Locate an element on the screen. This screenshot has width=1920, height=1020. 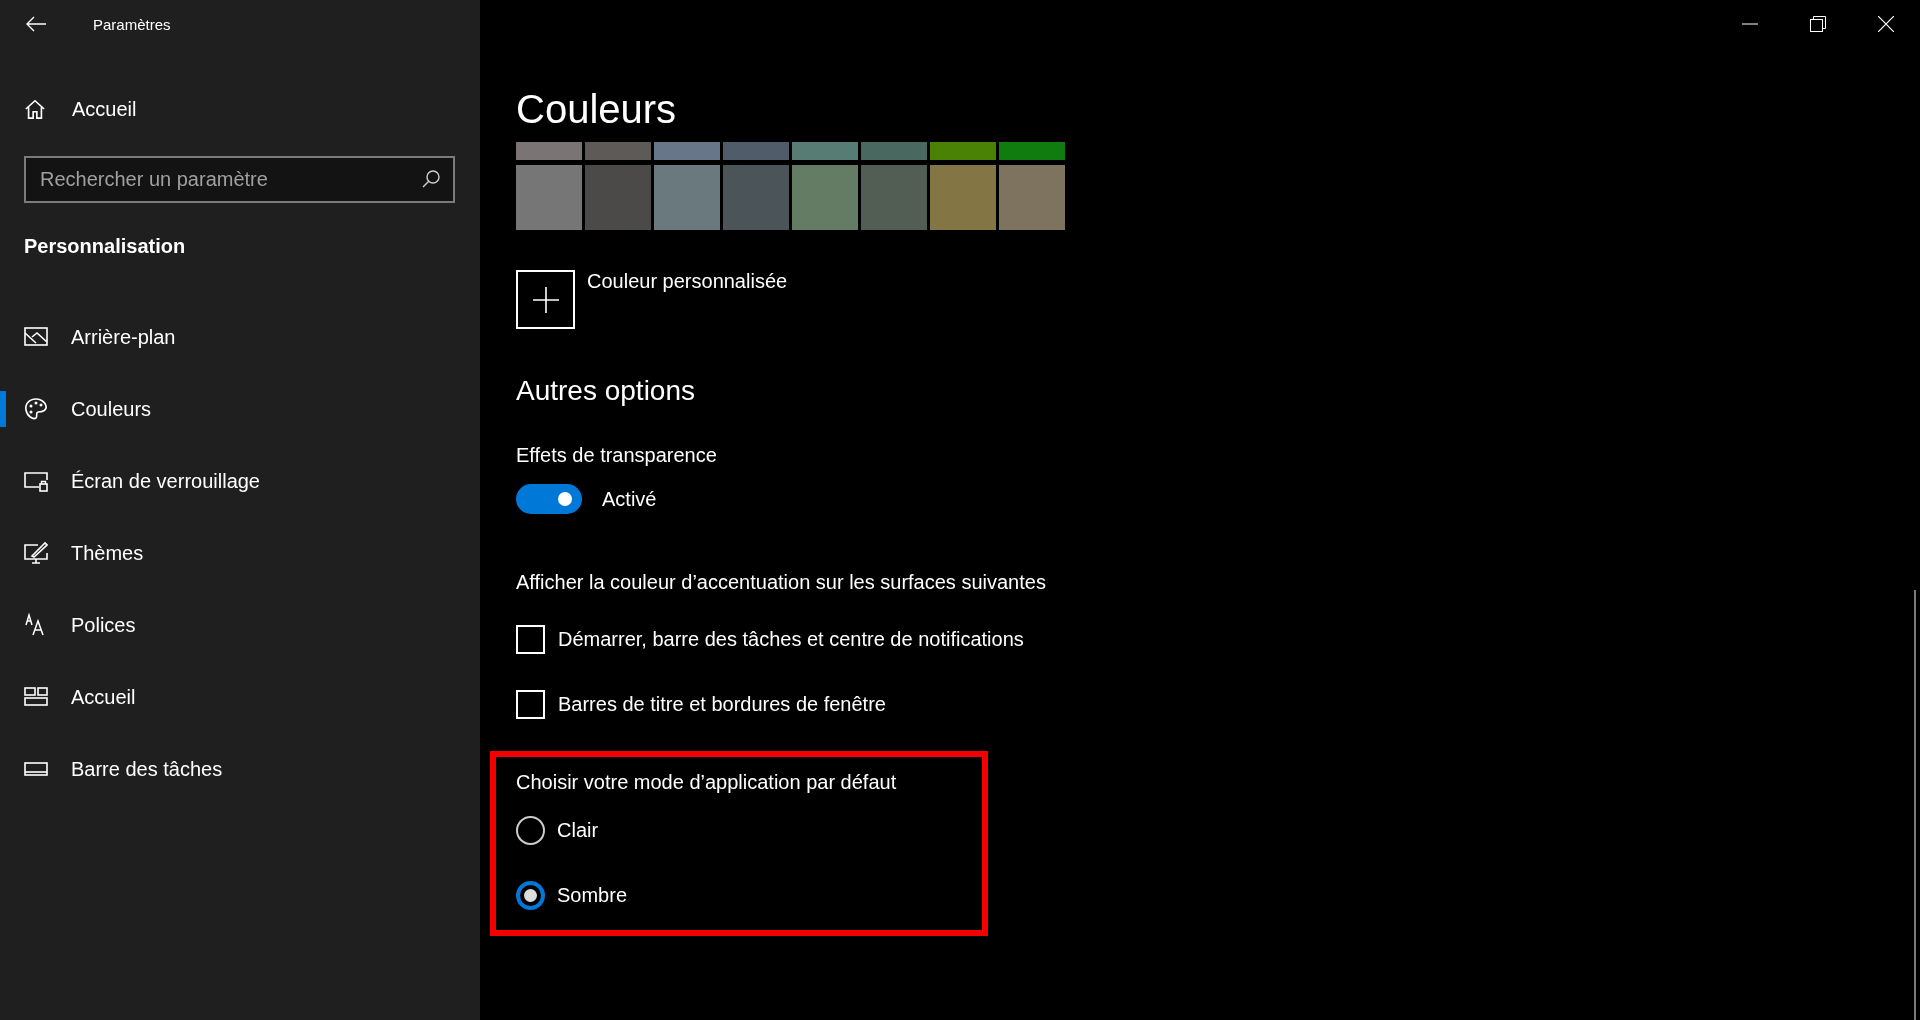
window-title: Paramètres is located at coordinates (132, 24).